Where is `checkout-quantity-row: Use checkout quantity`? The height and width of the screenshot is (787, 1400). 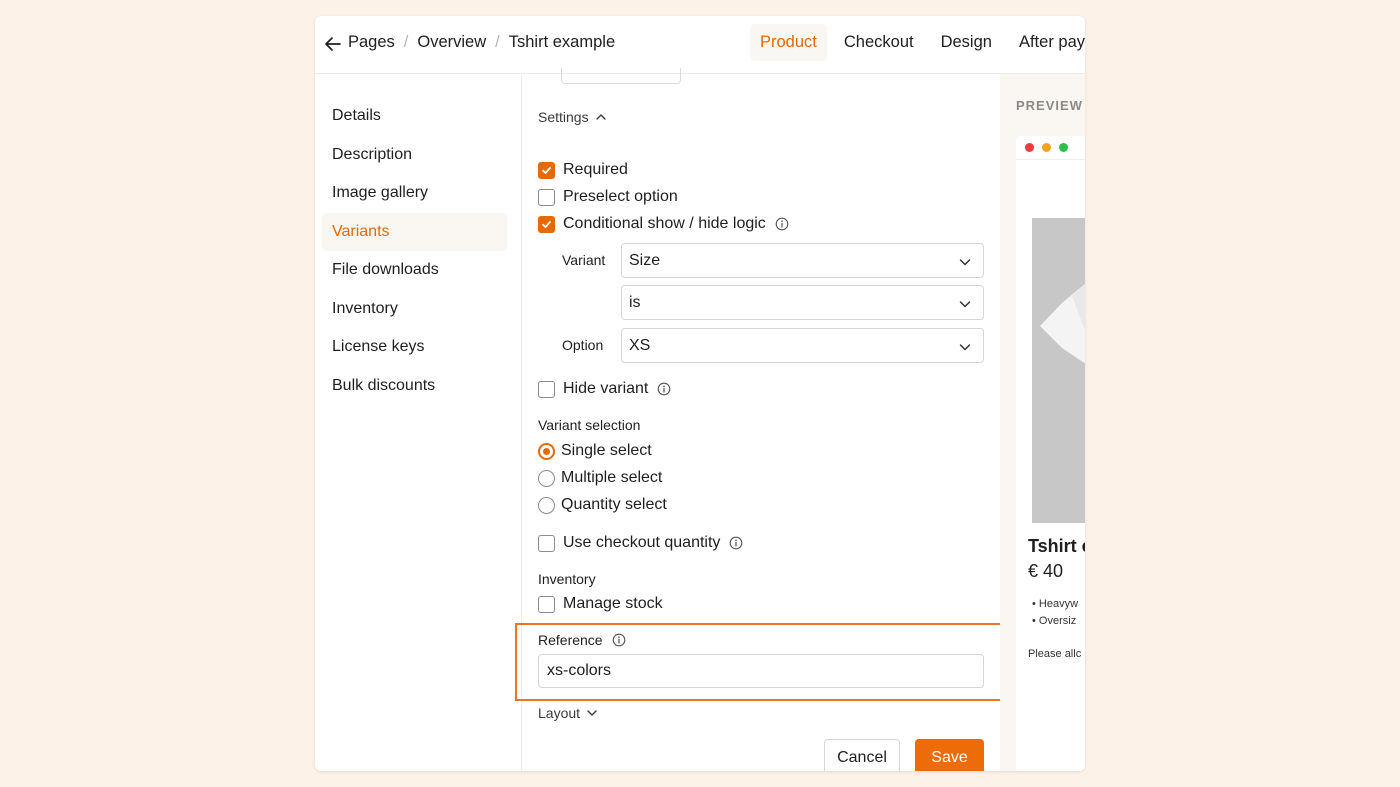
checkout-quantity-row: Use checkout quantity is located at coordinates (640, 543).